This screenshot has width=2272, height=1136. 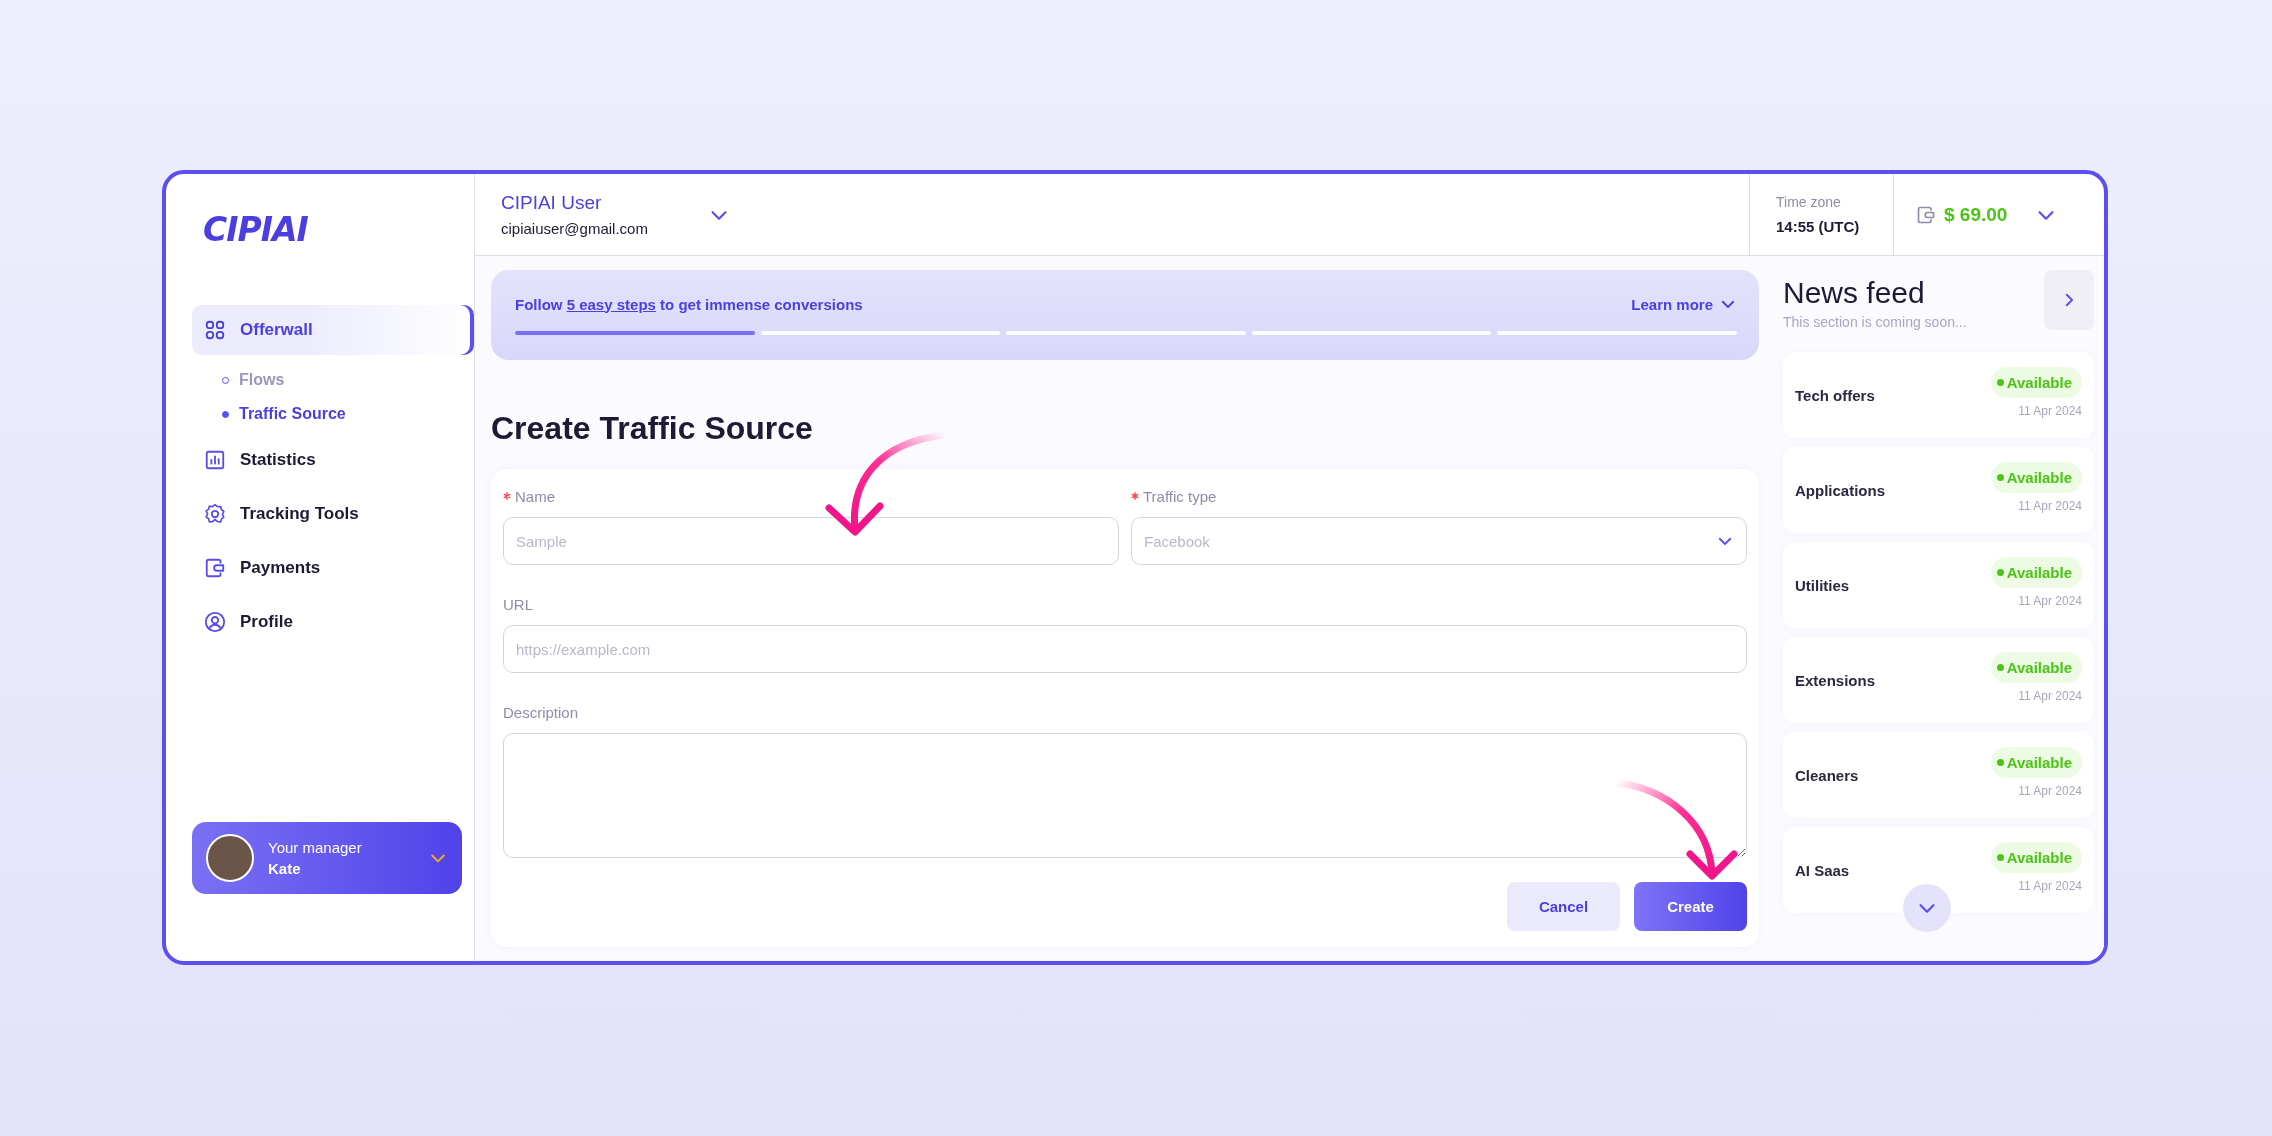 I want to click on field-label: Name, so click(x=535, y=496).